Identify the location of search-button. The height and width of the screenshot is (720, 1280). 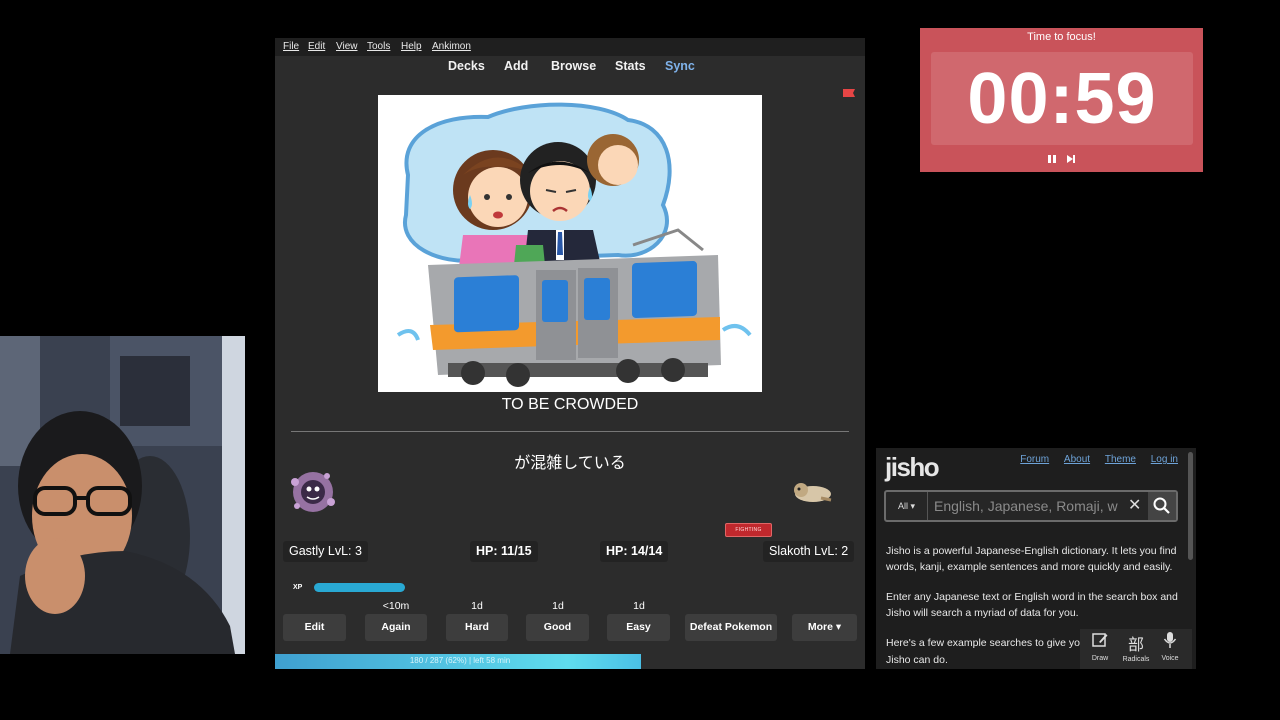
(1162, 506).